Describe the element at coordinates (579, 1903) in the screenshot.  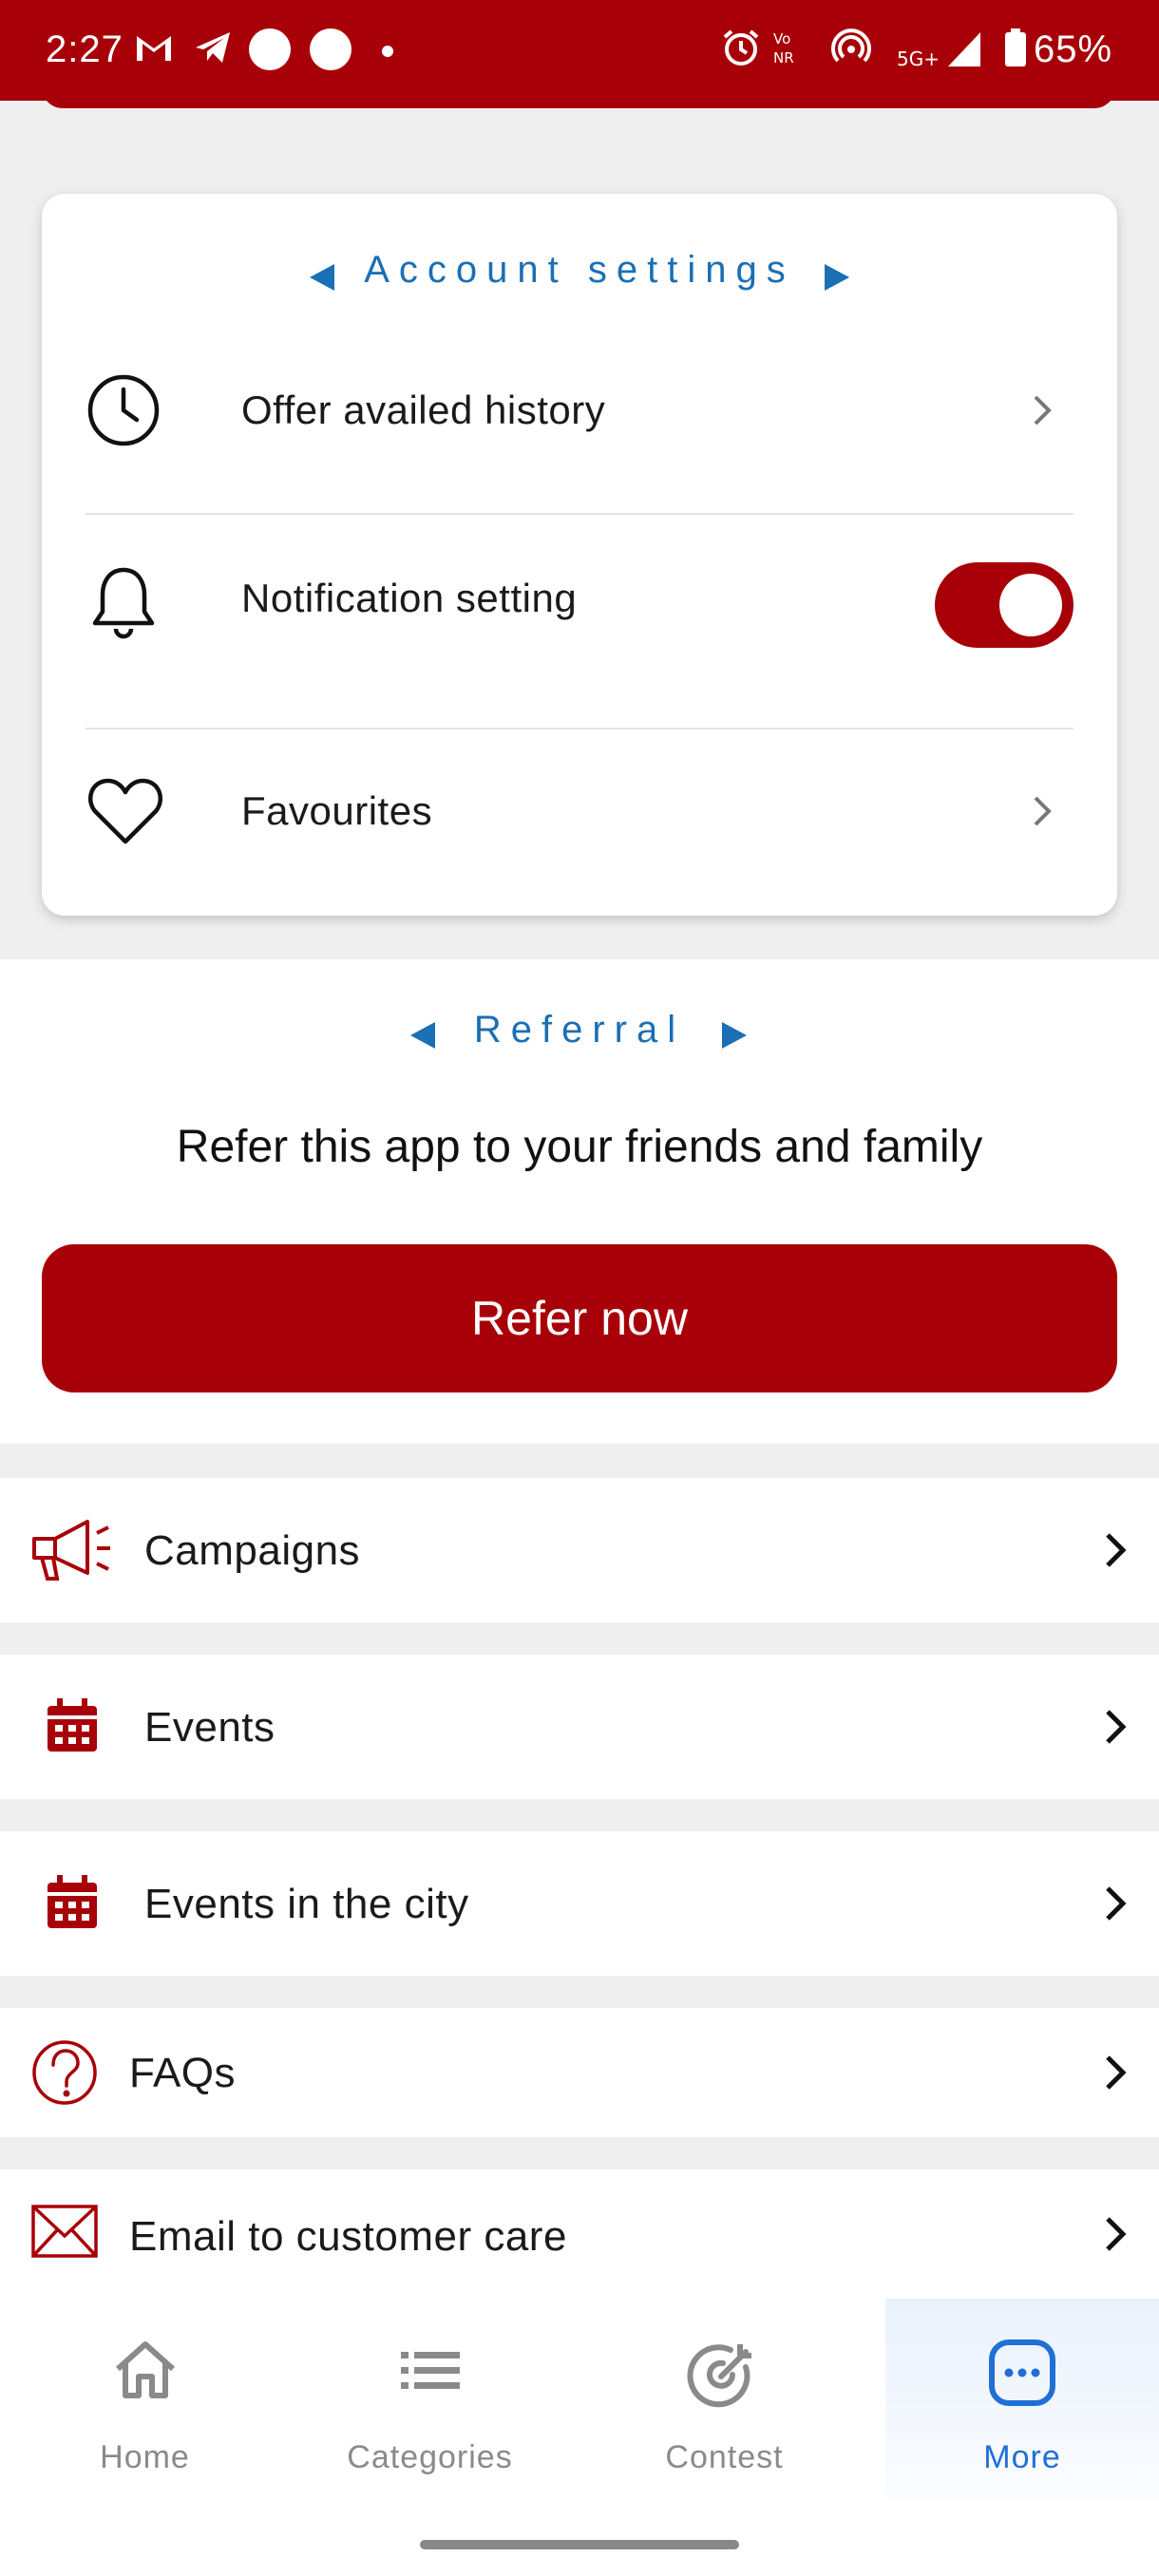
I see `menu-item-events-in-the-city: Events in the city` at that location.